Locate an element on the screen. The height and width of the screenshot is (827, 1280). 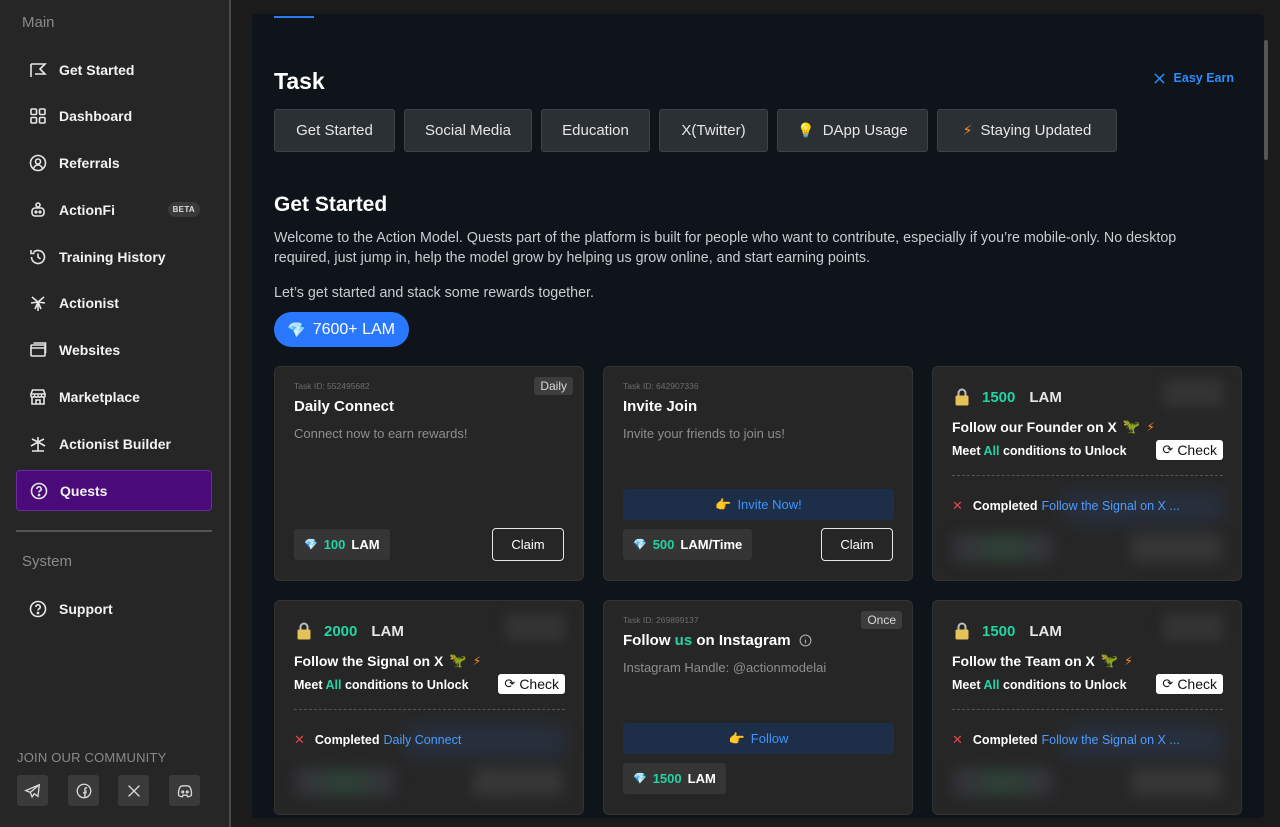
tab-dapp-usage: 💡 DApp Usage is located at coordinates (852, 130).